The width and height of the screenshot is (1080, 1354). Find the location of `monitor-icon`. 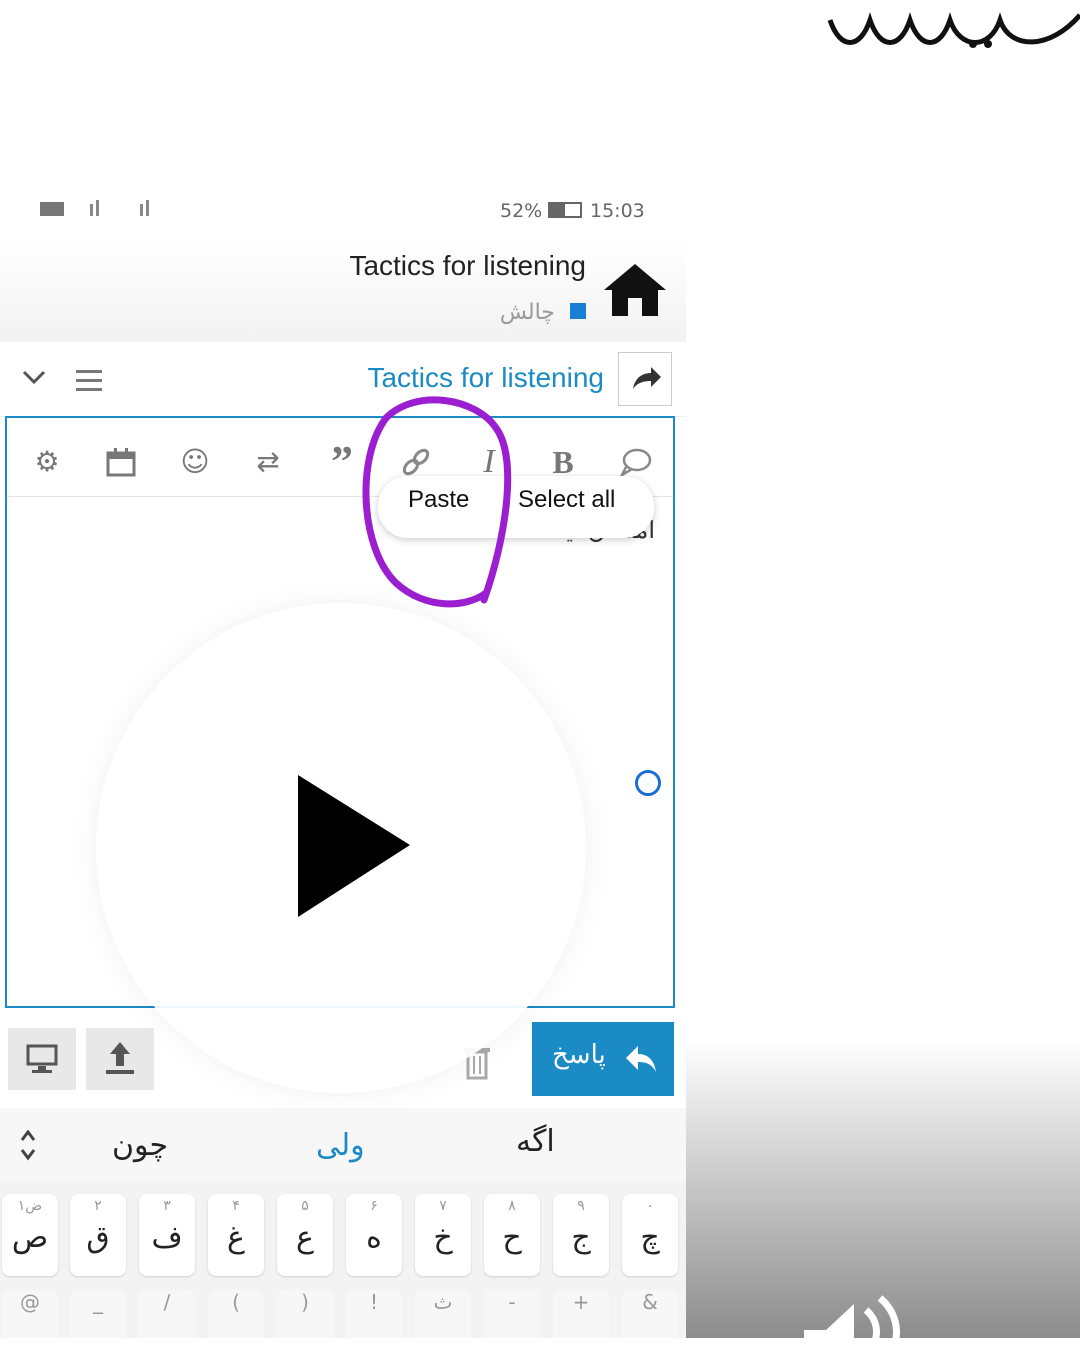

monitor-icon is located at coordinates (42, 1058).